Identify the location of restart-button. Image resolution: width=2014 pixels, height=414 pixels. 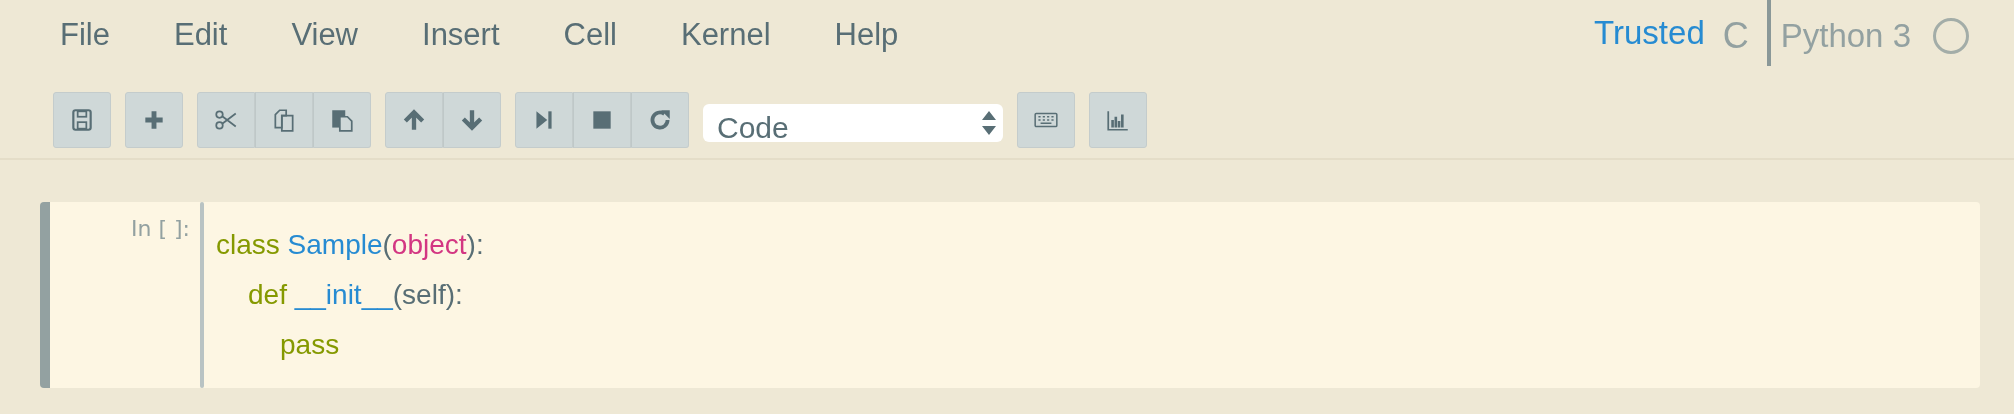
(660, 120).